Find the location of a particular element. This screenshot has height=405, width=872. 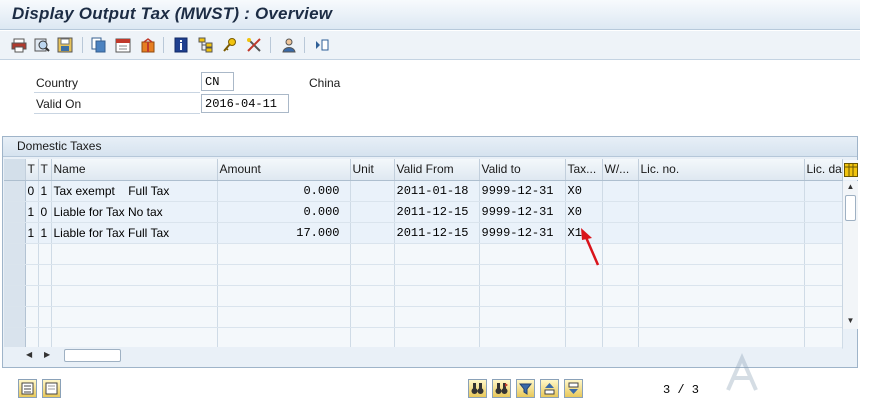

column-header-amount: Amount is located at coordinates (284, 170).